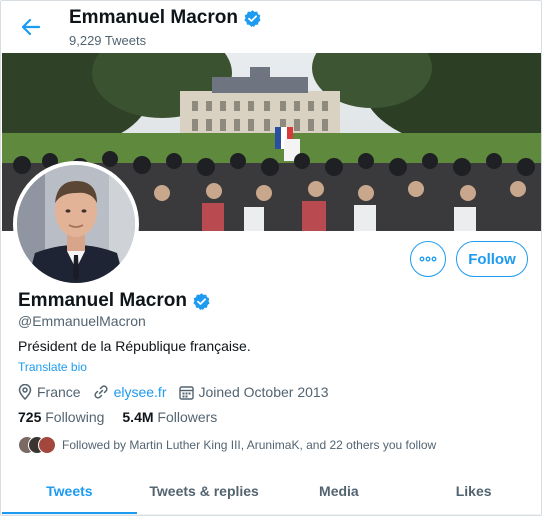 The image size is (542, 516). I want to click on tab-media: Media, so click(339, 490).